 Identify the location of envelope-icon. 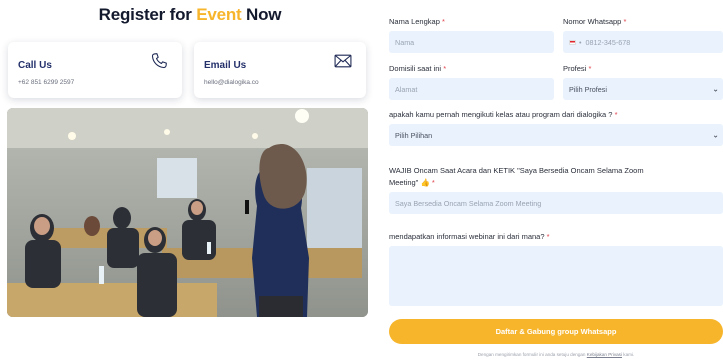
(343, 61).